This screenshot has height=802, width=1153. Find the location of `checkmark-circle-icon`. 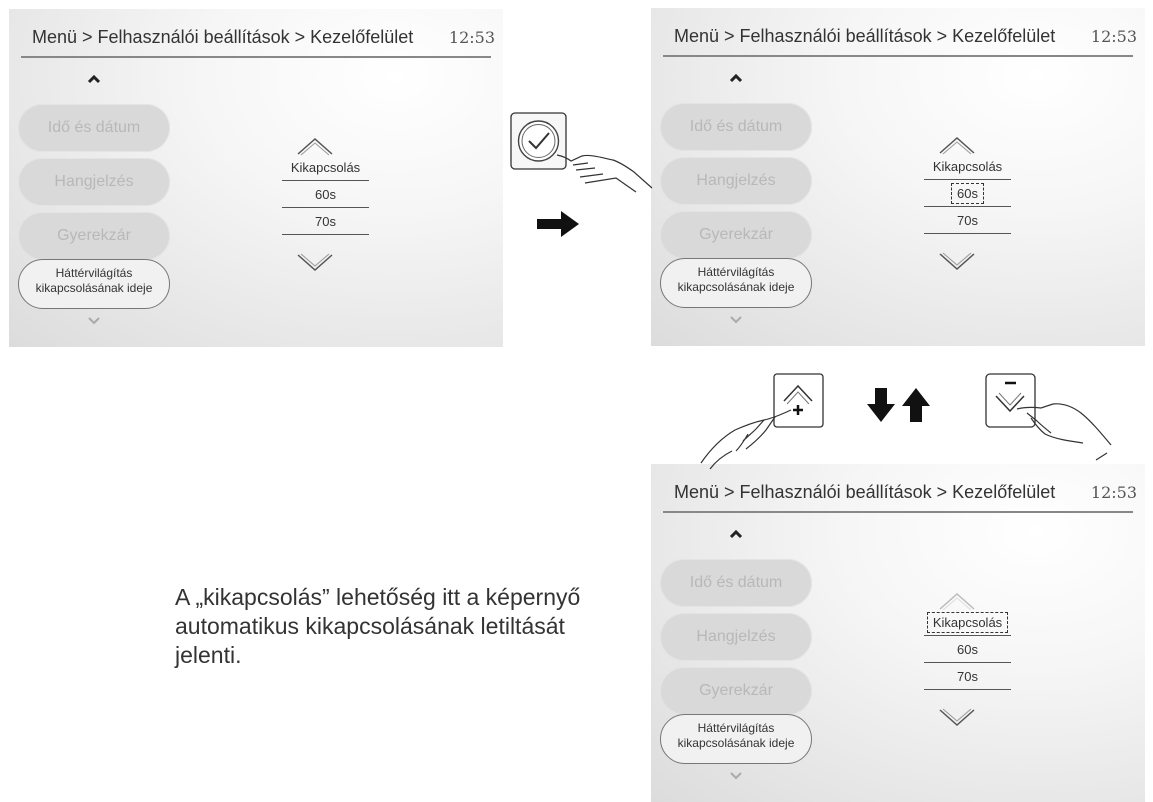

checkmark-circle-icon is located at coordinates (538, 141).